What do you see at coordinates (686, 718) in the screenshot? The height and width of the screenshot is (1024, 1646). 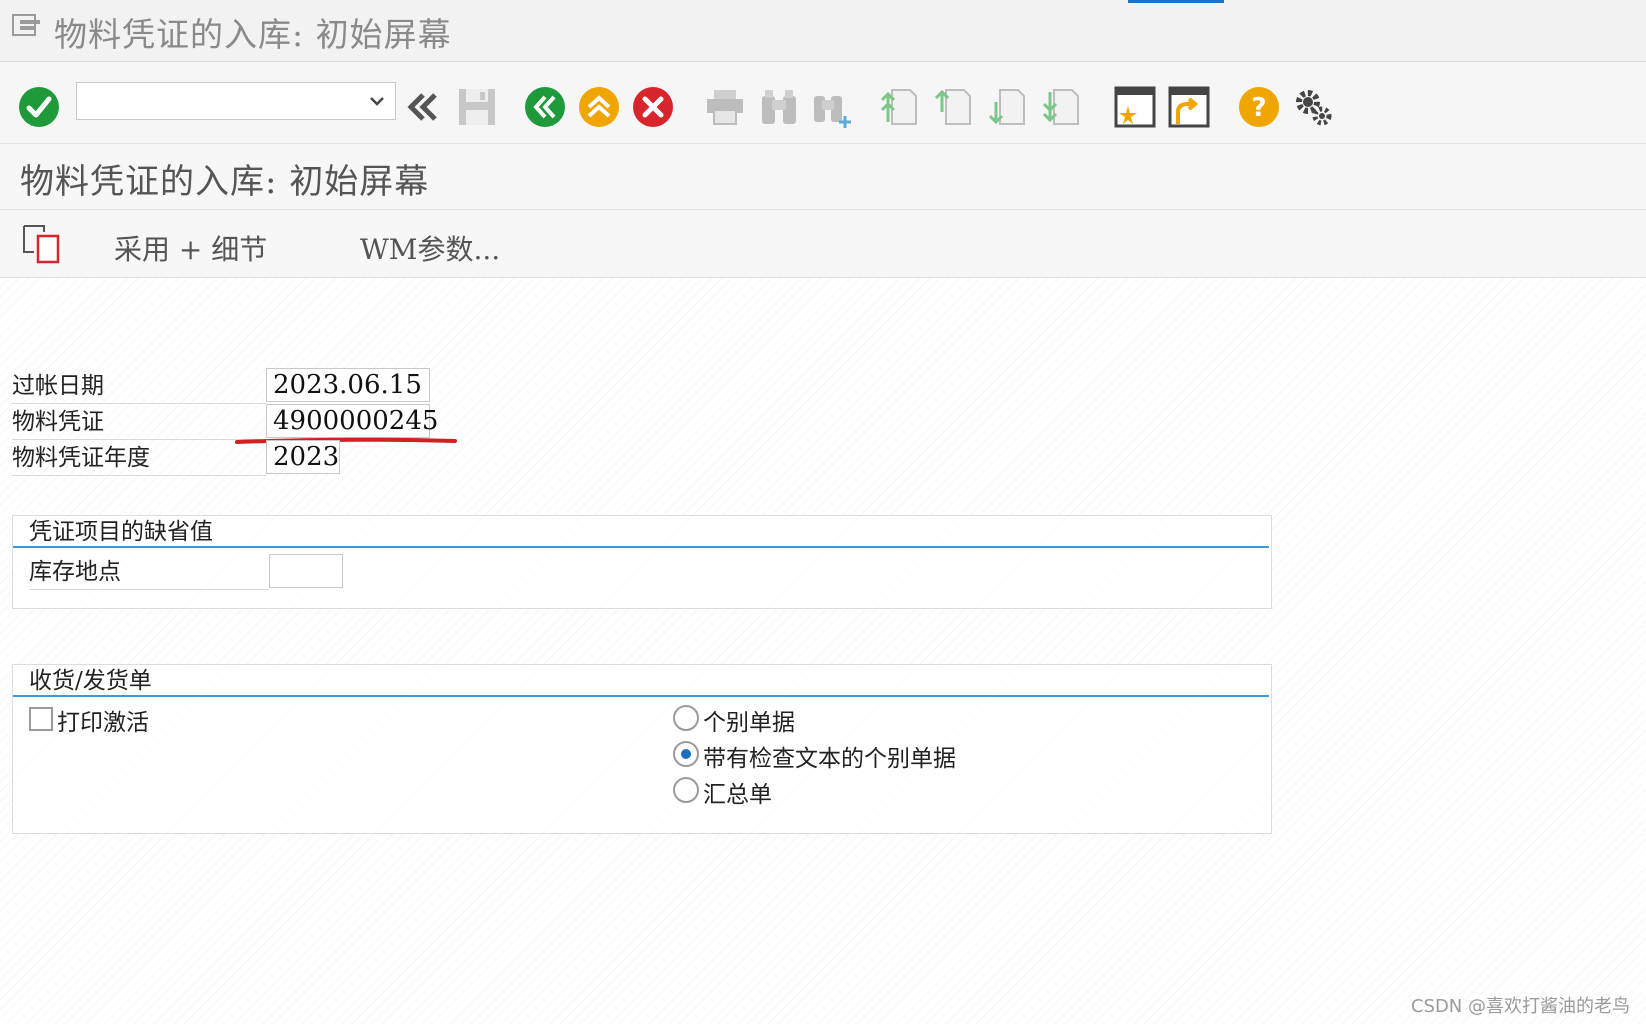 I see `individual-slip-radio` at bounding box center [686, 718].